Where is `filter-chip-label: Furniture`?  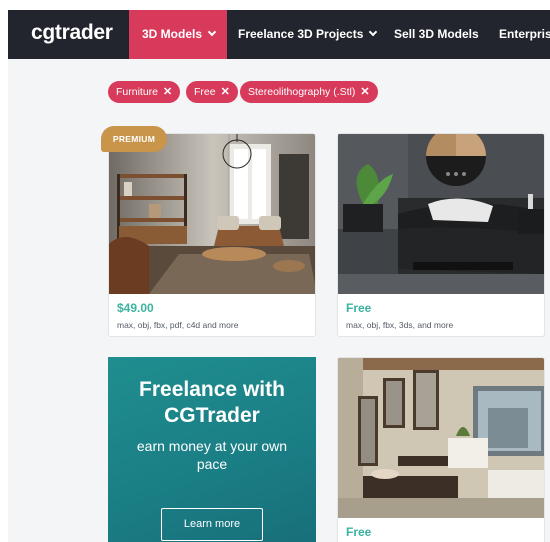
filter-chip-label: Furniture is located at coordinates (137, 92).